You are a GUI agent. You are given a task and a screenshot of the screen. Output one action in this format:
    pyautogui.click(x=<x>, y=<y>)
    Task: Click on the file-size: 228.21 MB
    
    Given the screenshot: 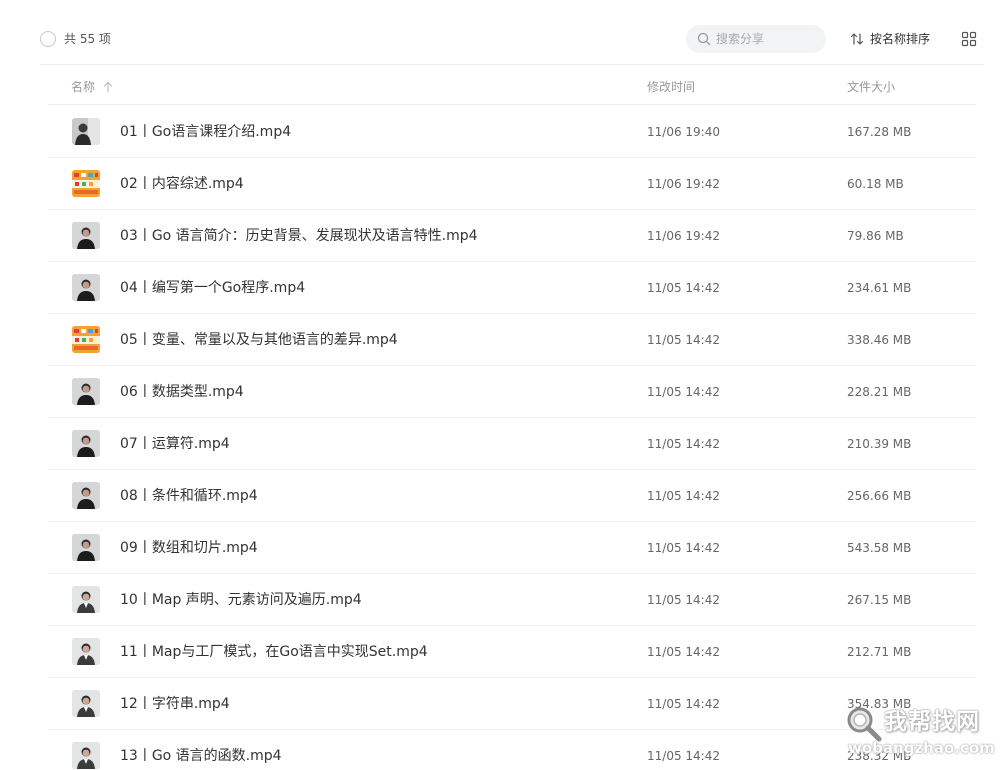 What is the action you would take?
    pyautogui.click(x=879, y=392)
    